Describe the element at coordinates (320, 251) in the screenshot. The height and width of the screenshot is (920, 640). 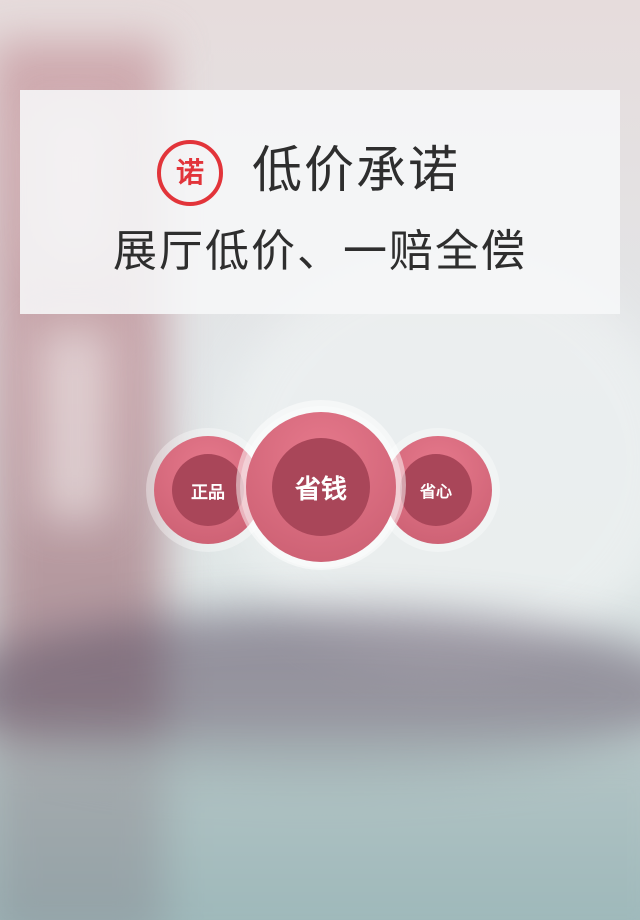
I see `promise-subtitle: 展厅低价、一赔全偿` at that location.